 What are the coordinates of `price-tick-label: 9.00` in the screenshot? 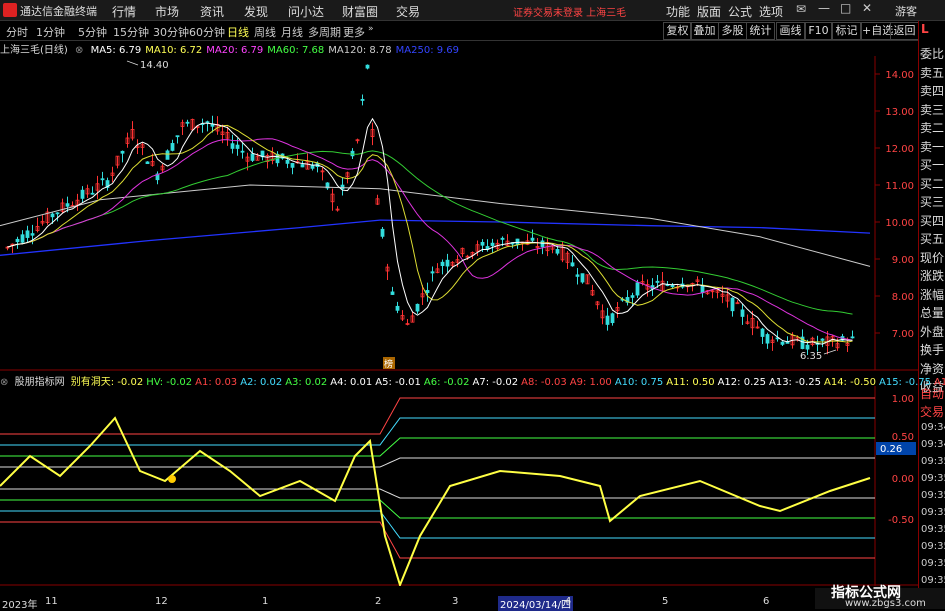 It's located at (903, 260).